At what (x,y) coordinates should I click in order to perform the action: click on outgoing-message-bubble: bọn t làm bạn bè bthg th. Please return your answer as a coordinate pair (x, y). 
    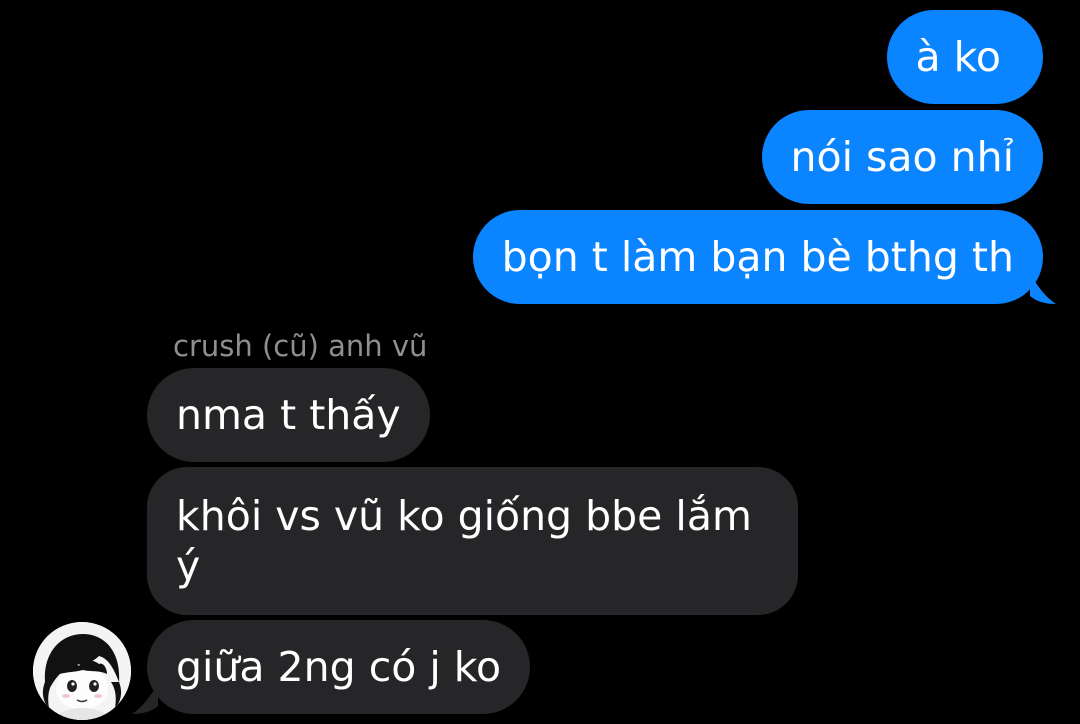
    Looking at the image, I should click on (757, 257).